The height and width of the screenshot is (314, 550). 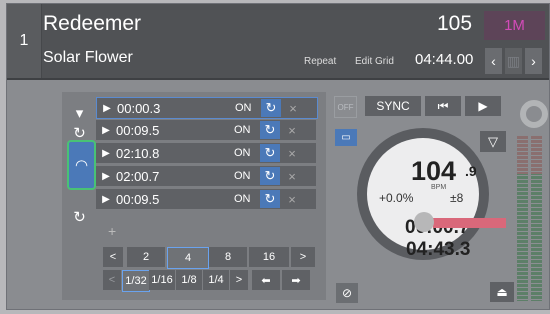 I want to click on level-meter-left, so click(x=522, y=218).